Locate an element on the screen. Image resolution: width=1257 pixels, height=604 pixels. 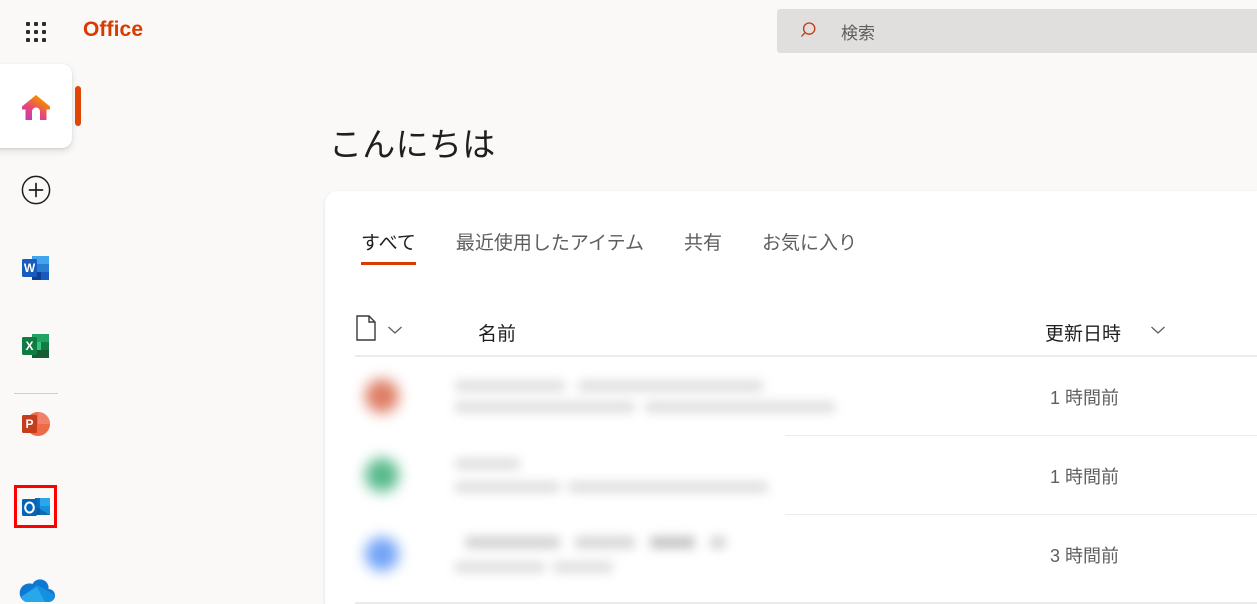
tab-bar: すべて 最近使用したアイテム 共有 お気に入り is located at coordinates (629, 242).